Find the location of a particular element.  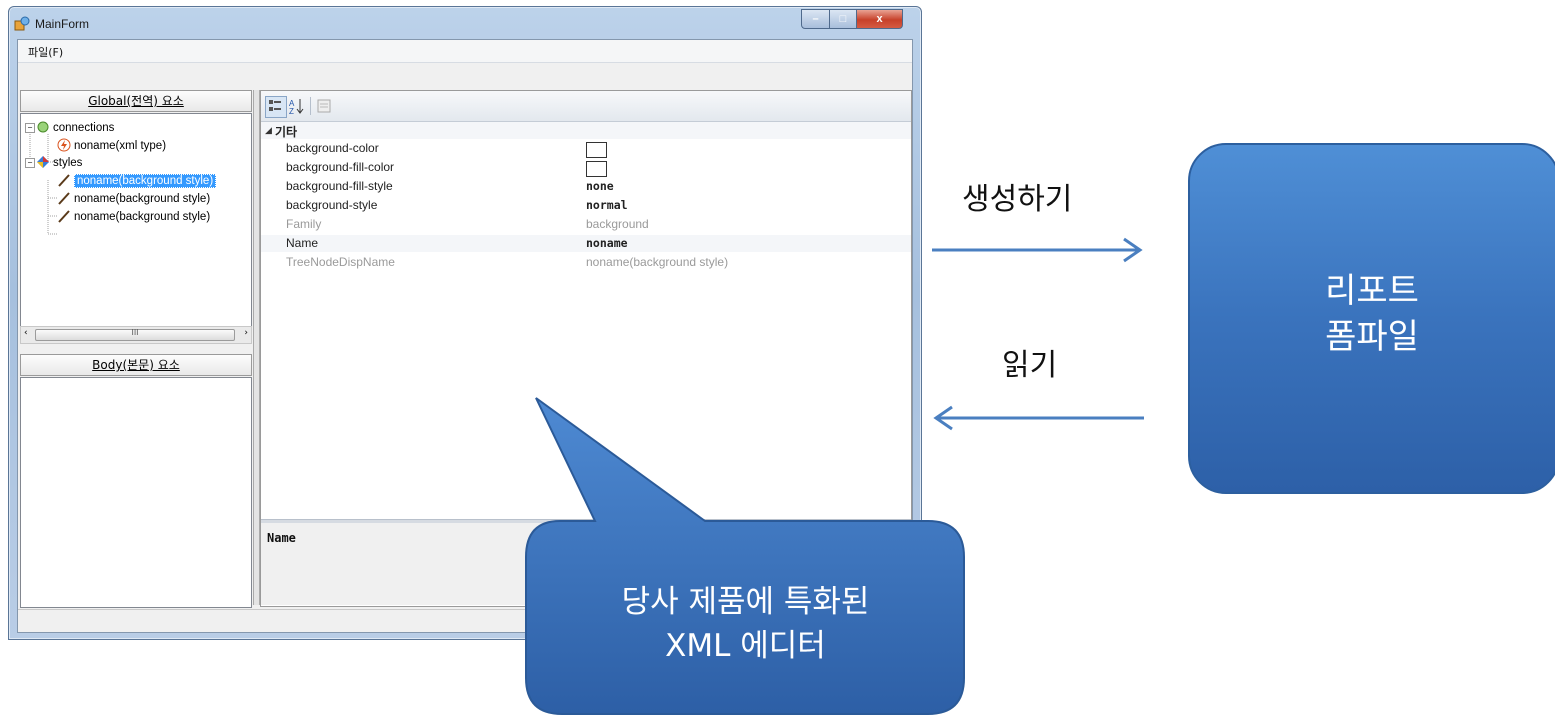

callout-line2: XML 에디터 is located at coordinates (745, 646).